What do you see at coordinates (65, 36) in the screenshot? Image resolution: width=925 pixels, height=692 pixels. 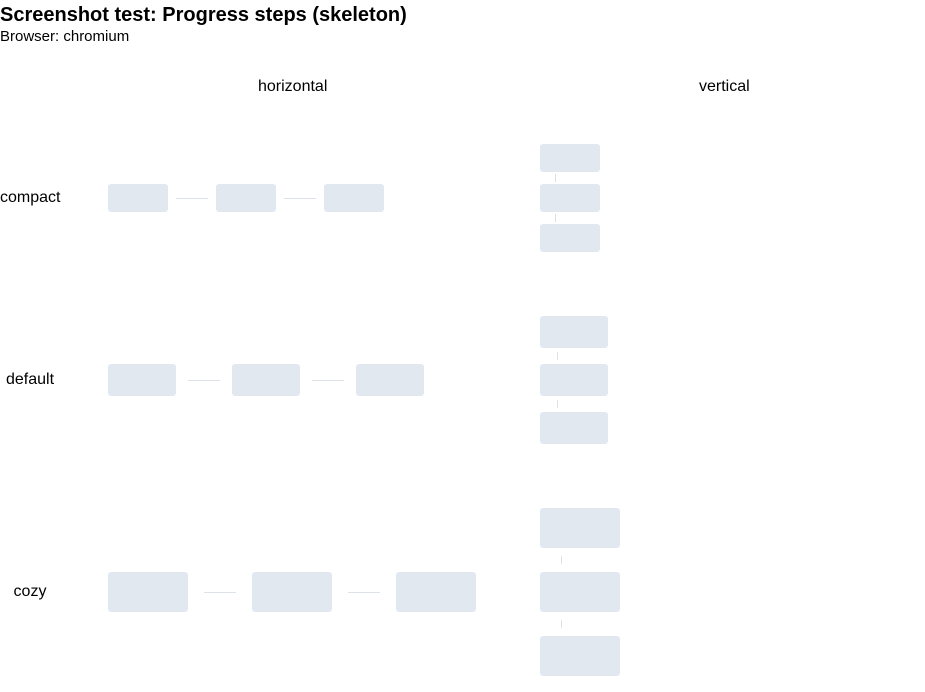 I see `browser-info: Browser: chromium` at bounding box center [65, 36].